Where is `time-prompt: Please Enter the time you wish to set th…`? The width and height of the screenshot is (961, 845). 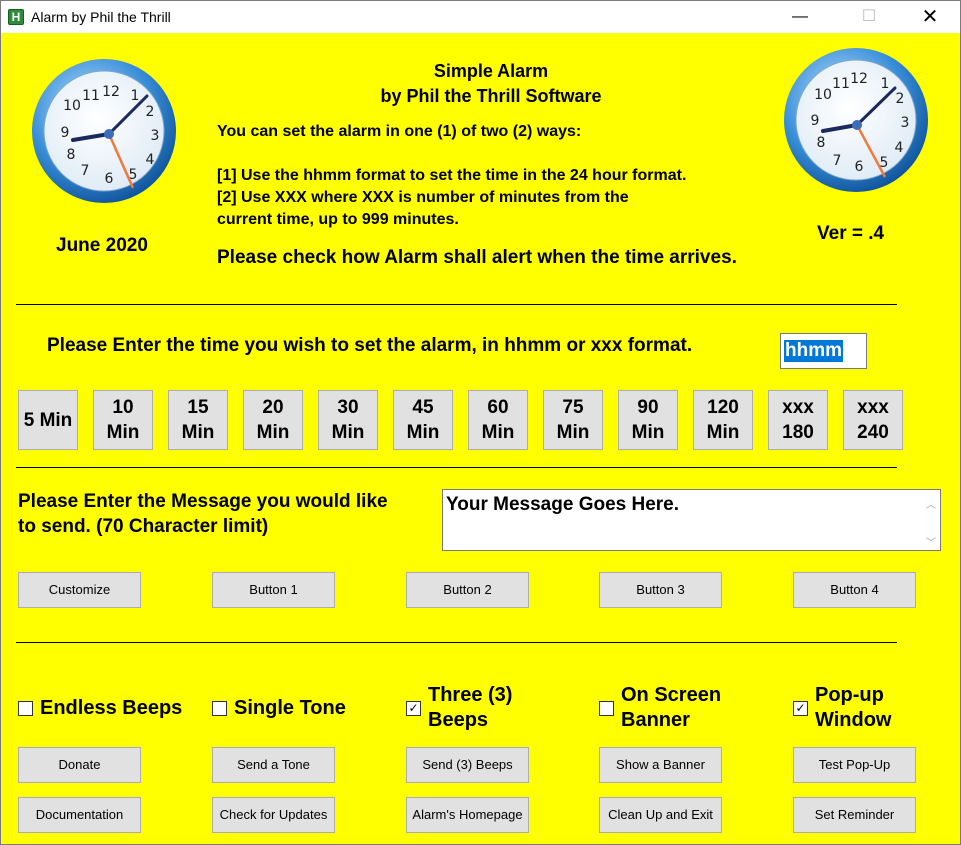 time-prompt: Please Enter the time you wish to set th… is located at coordinates (370, 345).